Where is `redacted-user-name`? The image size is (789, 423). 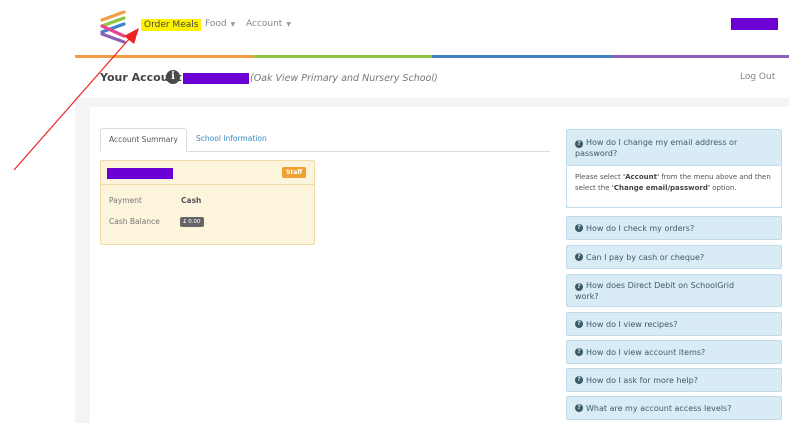
redacted-user-name is located at coordinates (754, 24).